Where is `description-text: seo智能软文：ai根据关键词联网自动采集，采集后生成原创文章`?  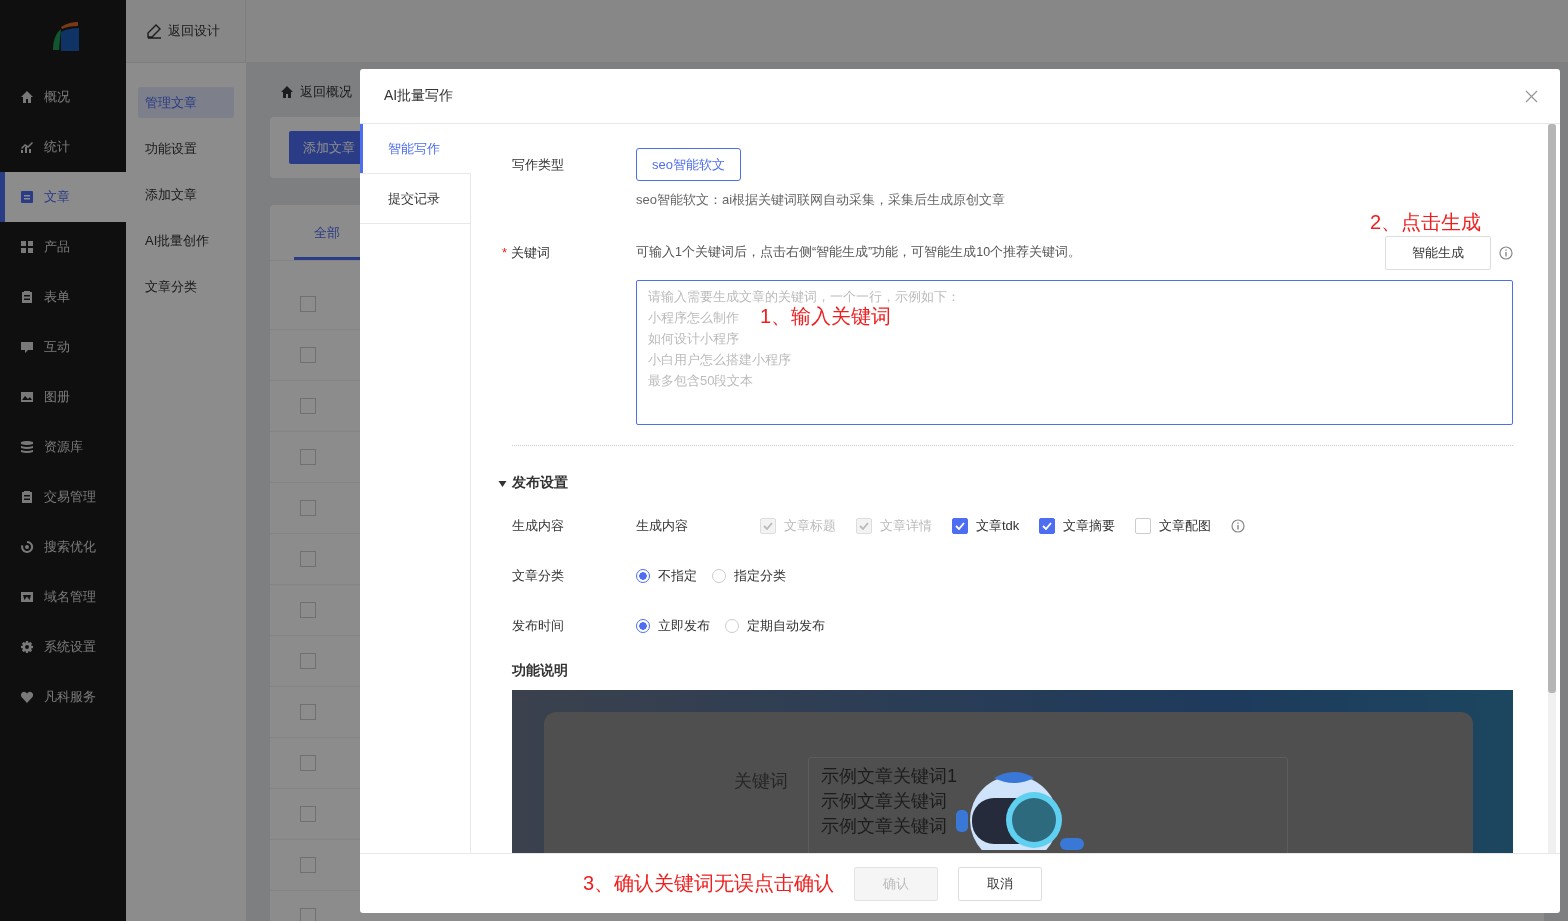 description-text: seo智能软文：ai根据关键词联网自动采集，采集后生成原创文章 is located at coordinates (821, 200).